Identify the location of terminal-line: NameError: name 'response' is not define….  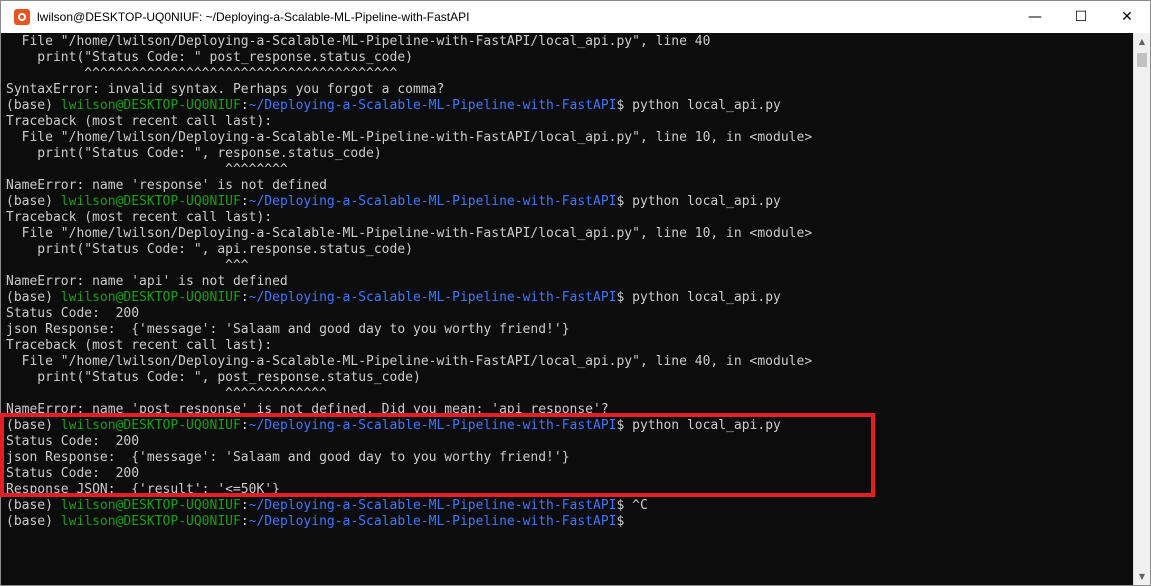
(409, 186).